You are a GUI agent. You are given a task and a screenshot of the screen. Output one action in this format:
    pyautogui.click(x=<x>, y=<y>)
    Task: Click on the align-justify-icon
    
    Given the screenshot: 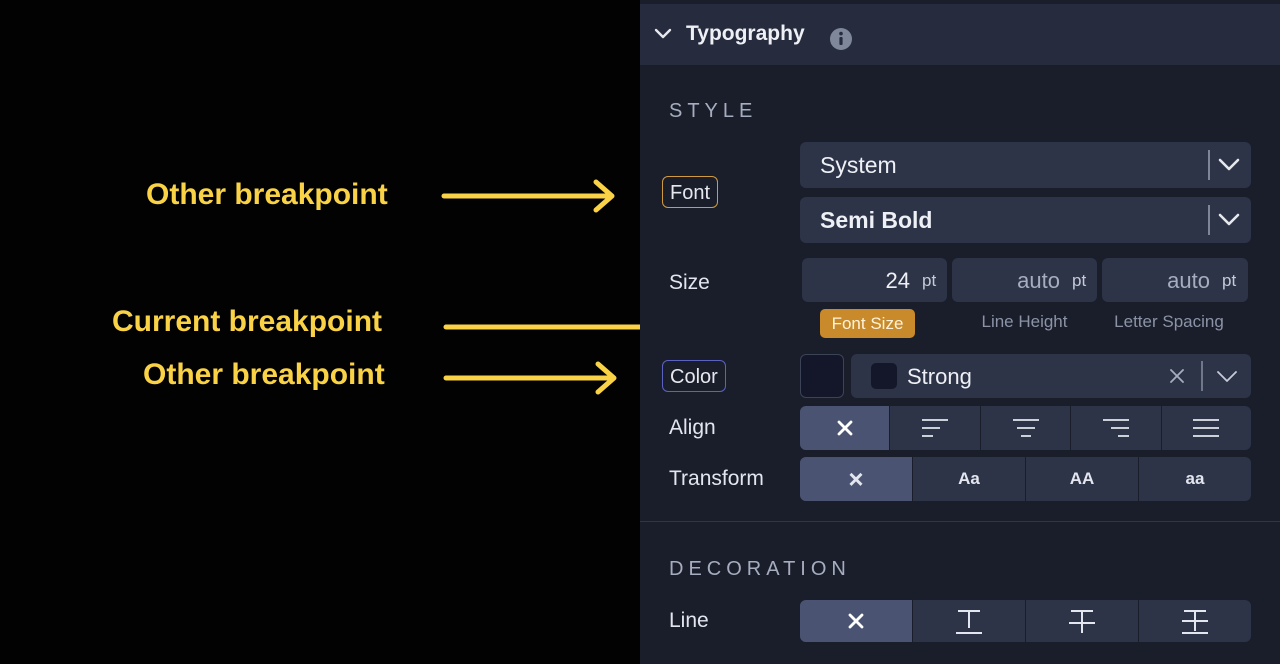 What is the action you would take?
    pyautogui.click(x=1206, y=428)
    